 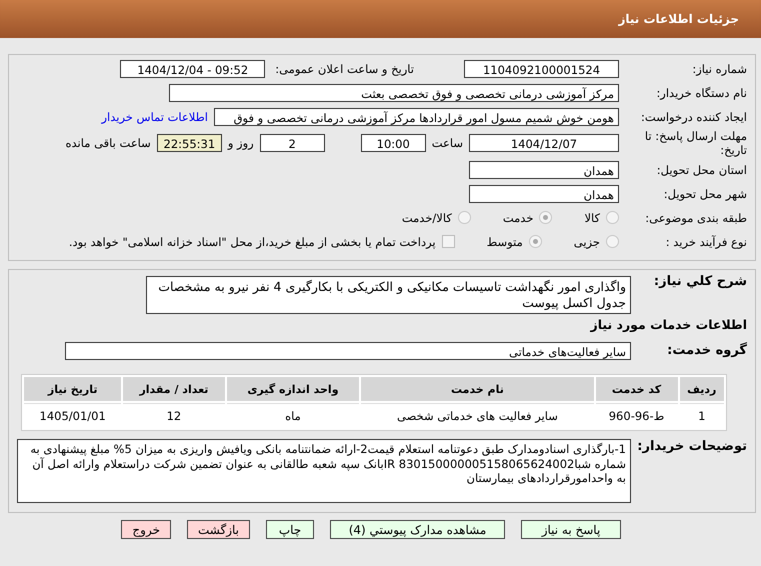 I want to click on description-textarea: واگذاری امور نگهداشت تاسیسات مکانیکی و الکتریکی با بکارگیری 4 نفر نیرو به مشخصات جدول اکسل پیوست, so click(x=388, y=295).